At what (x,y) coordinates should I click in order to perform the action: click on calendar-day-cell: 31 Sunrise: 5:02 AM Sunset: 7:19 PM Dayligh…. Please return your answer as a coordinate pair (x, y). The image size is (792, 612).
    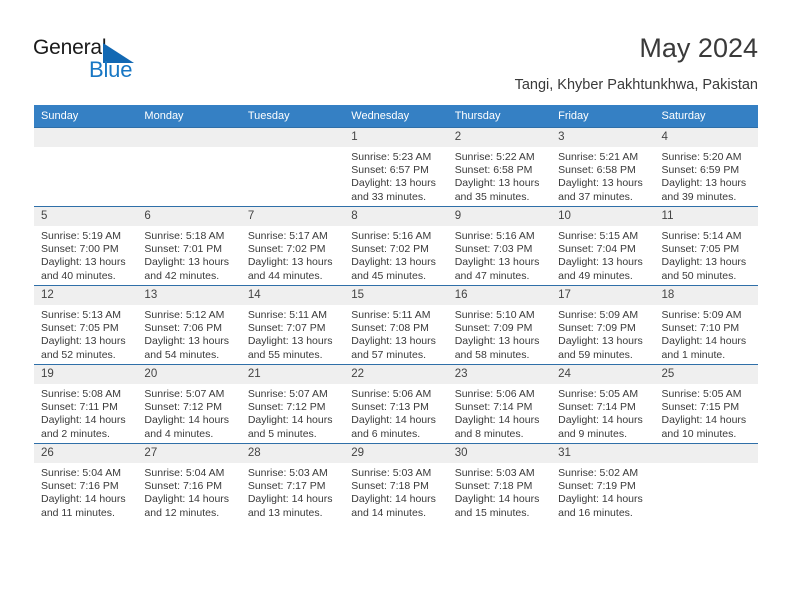
    Looking at the image, I should click on (603, 482).